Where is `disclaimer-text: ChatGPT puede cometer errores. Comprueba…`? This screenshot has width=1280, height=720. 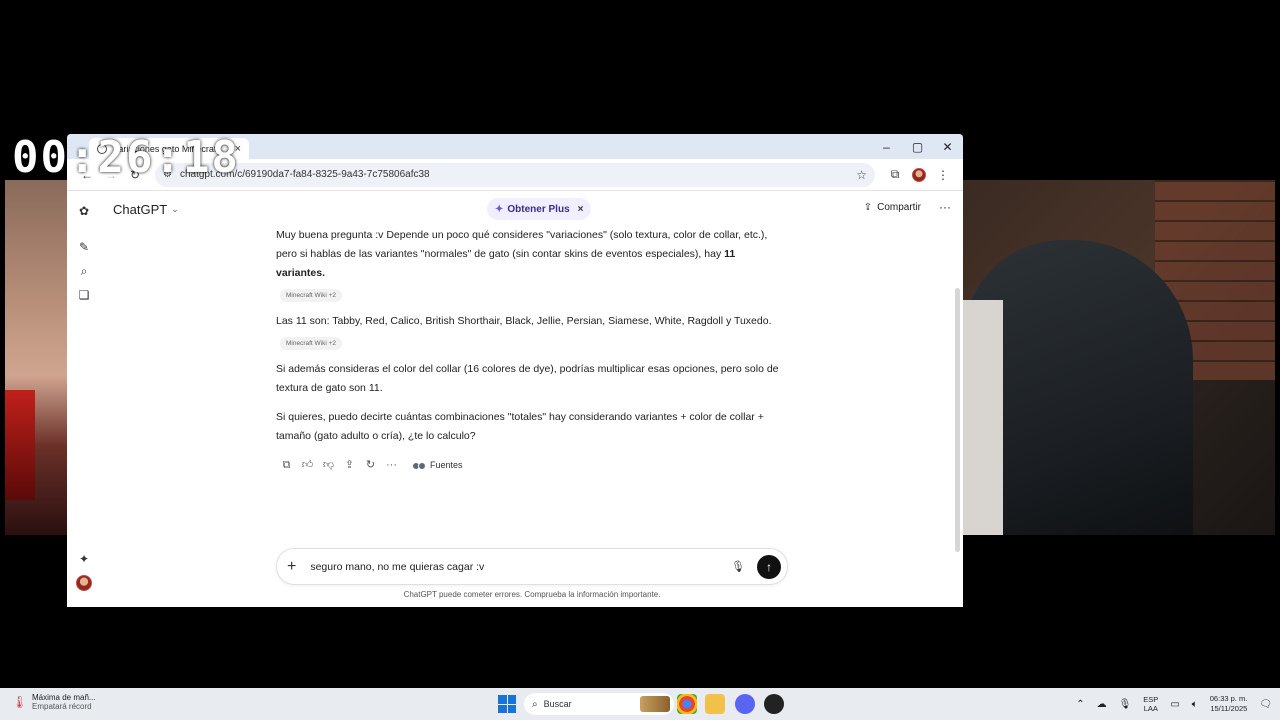 disclaimer-text: ChatGPT puede cometer errores. Comprueba… is located at coordinates (532, 594).